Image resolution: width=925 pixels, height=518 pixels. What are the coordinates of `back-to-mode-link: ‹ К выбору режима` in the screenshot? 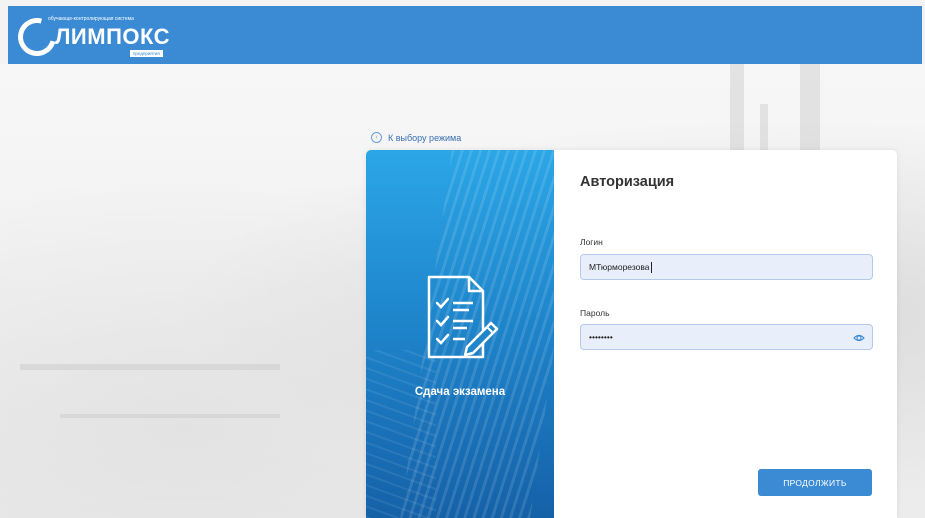 It's located at (416, 137).